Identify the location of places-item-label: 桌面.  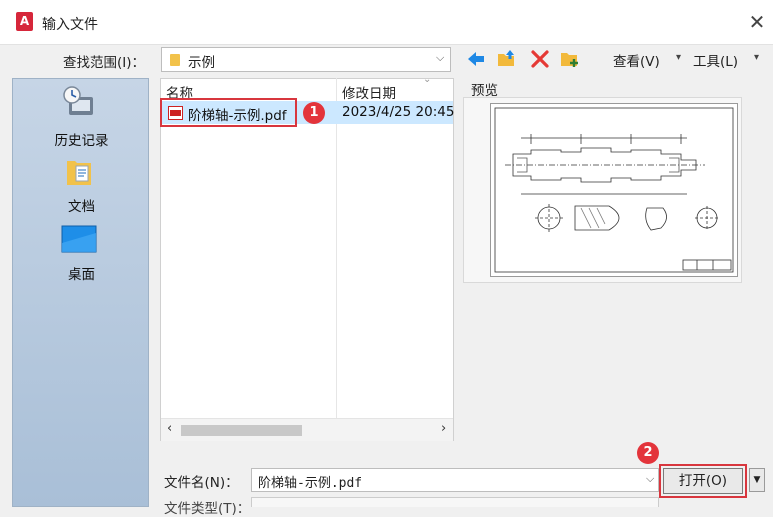
(81, 275).